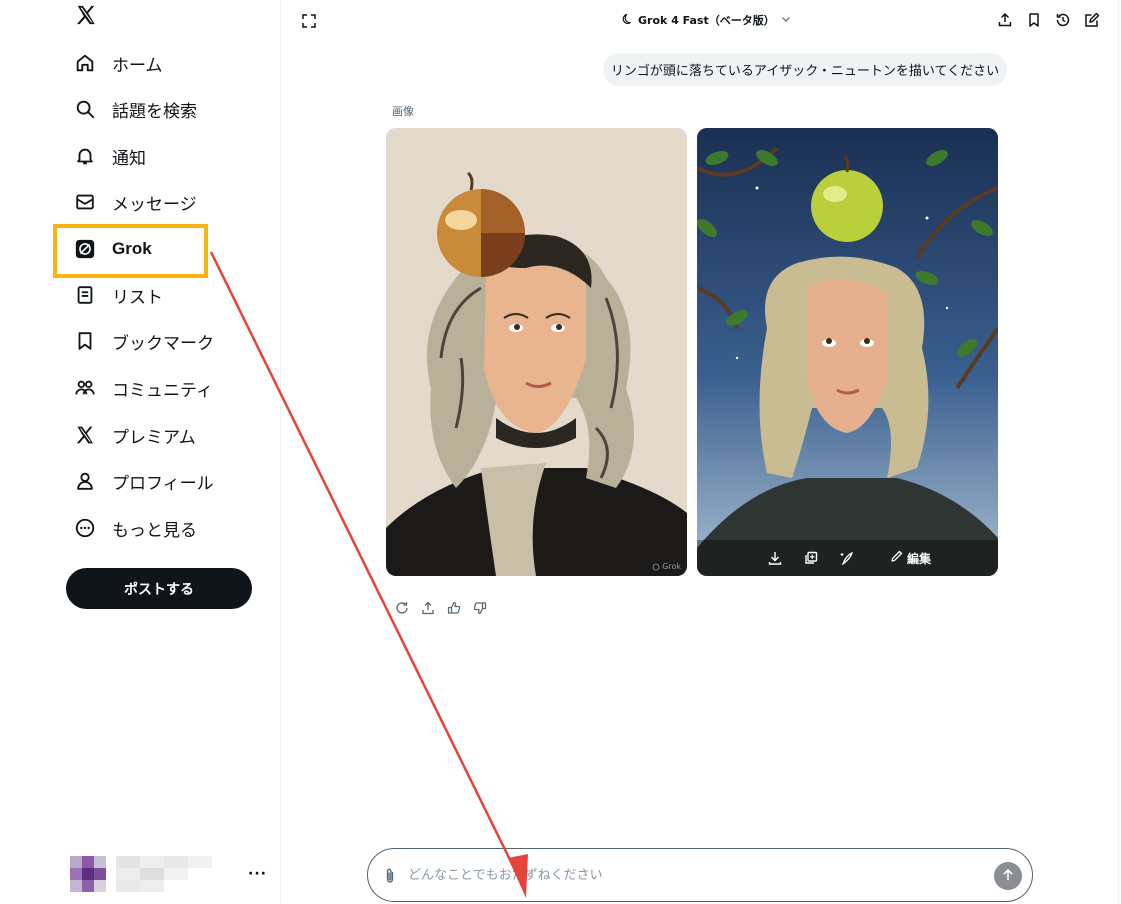  I want to click on sidebar-item-notifications: 通知, so click(110, 156).